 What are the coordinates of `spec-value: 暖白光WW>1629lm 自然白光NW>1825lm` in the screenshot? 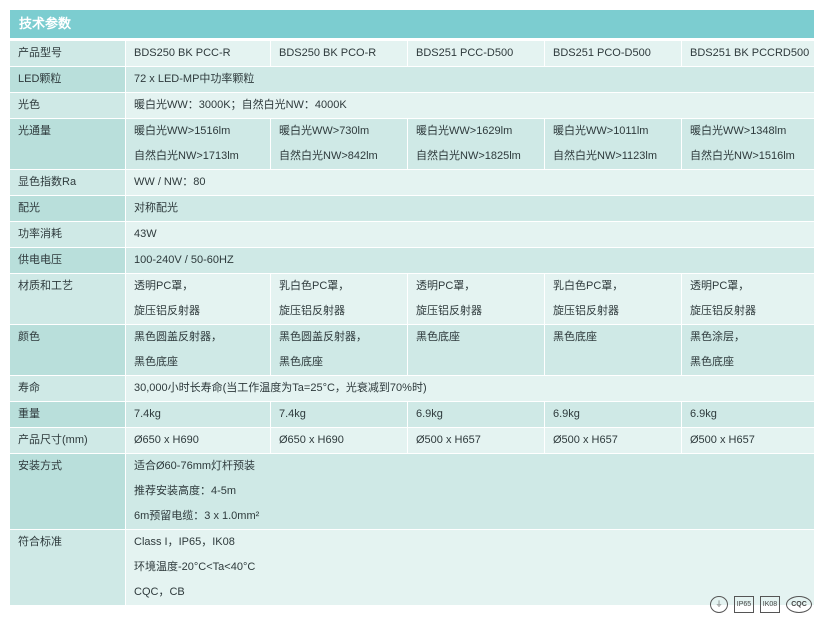 It's located at (476, 144).